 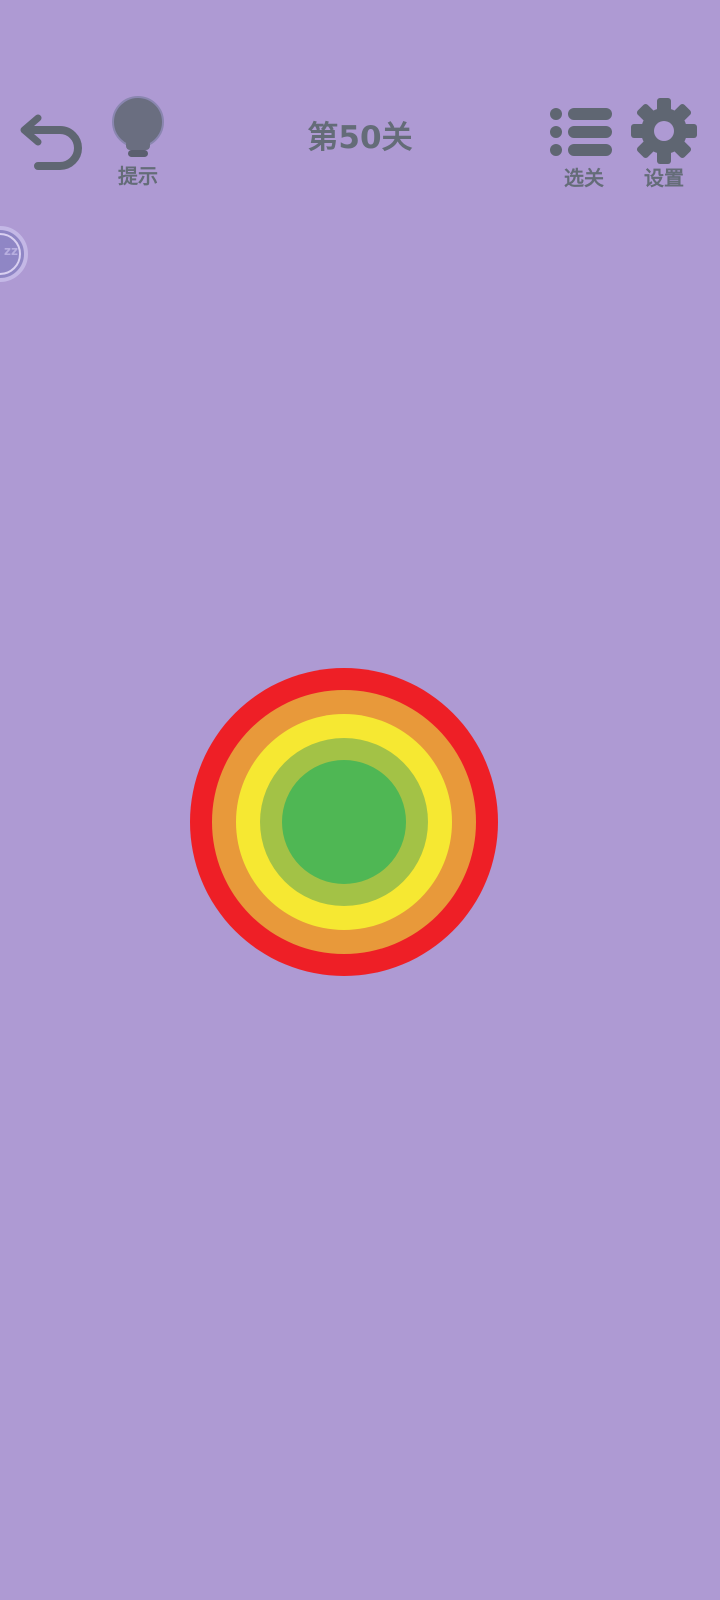 What do you see at coordinates (360, 138) in the screenshot?
I see `level-title: 第50关` at bounding box center [360, 138].